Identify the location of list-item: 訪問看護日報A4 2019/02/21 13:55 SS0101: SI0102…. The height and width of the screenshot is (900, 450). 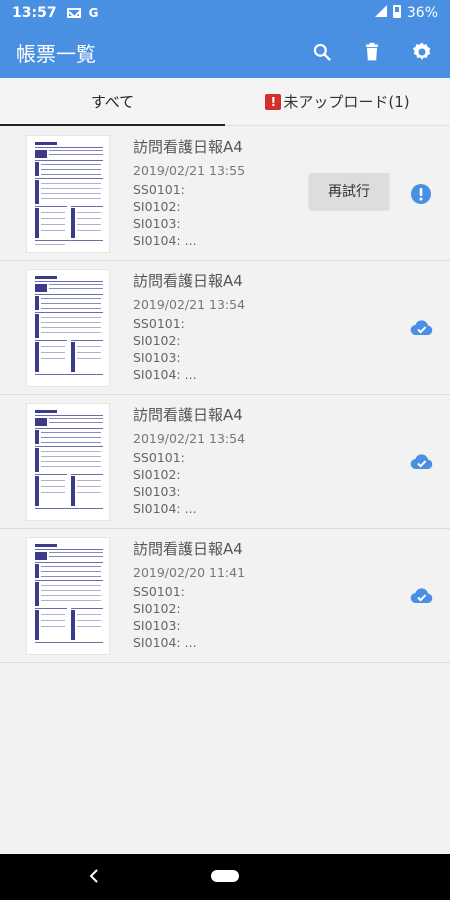
(225, 194).